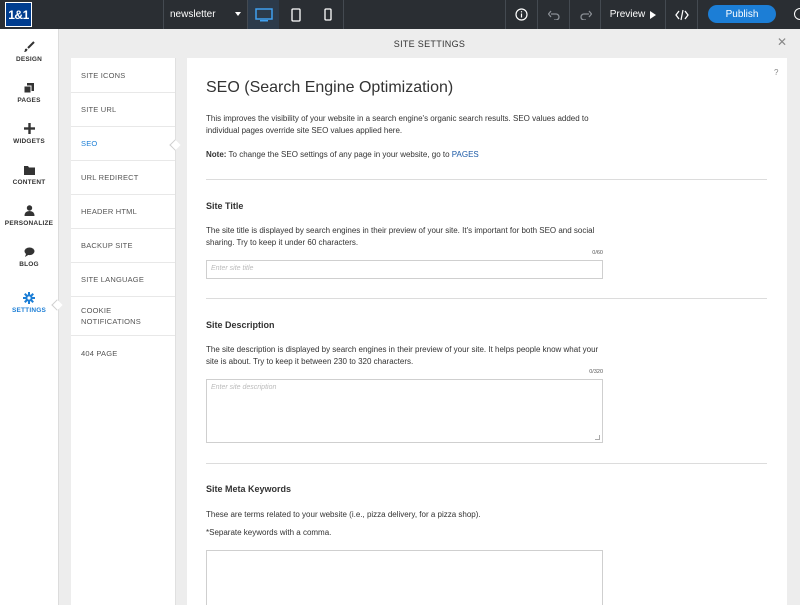 Image resolution: width=800 pixels, height=605 pixels. I want to click on site-description-heading: Site Description, so click(240, 325).